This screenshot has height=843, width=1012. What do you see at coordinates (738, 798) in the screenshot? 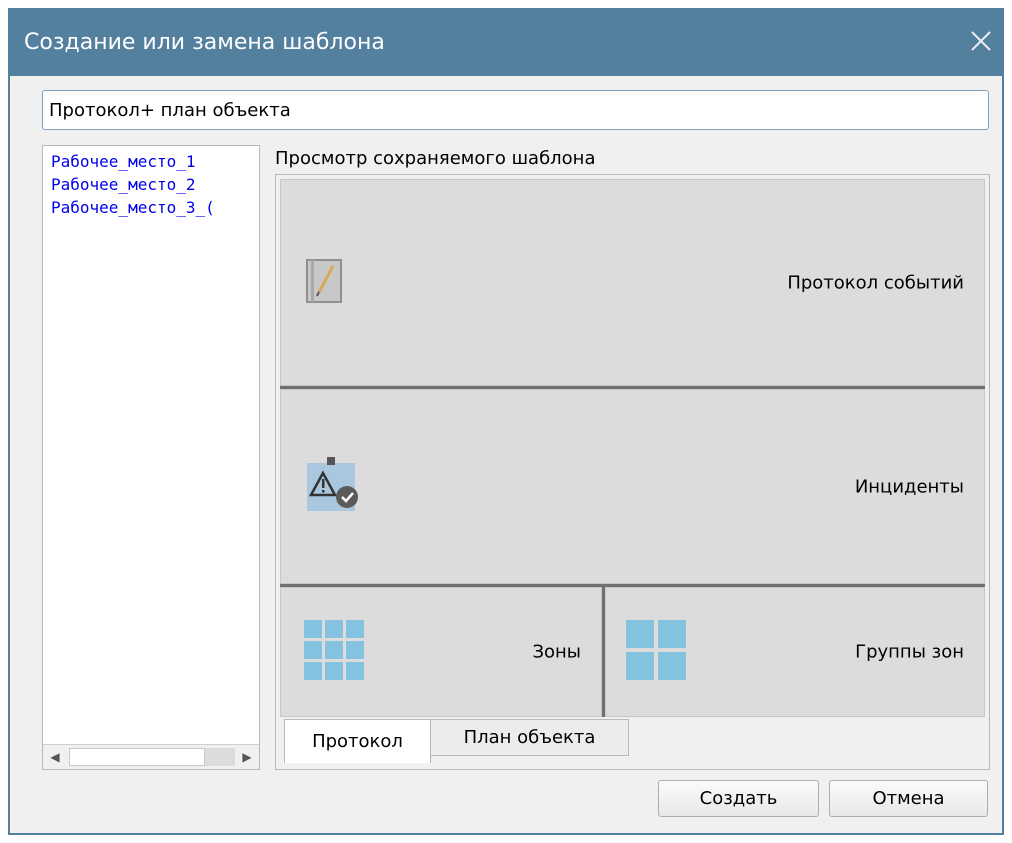
I see `create-button: Создать` at bounding box center [738, 798].